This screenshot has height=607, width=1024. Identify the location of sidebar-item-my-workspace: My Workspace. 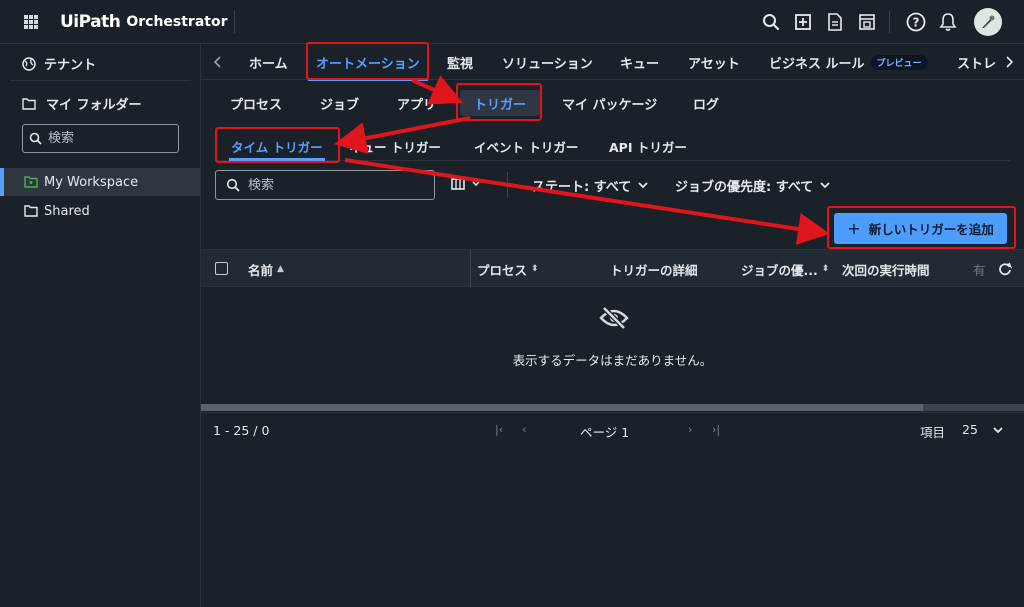
(100, 182).